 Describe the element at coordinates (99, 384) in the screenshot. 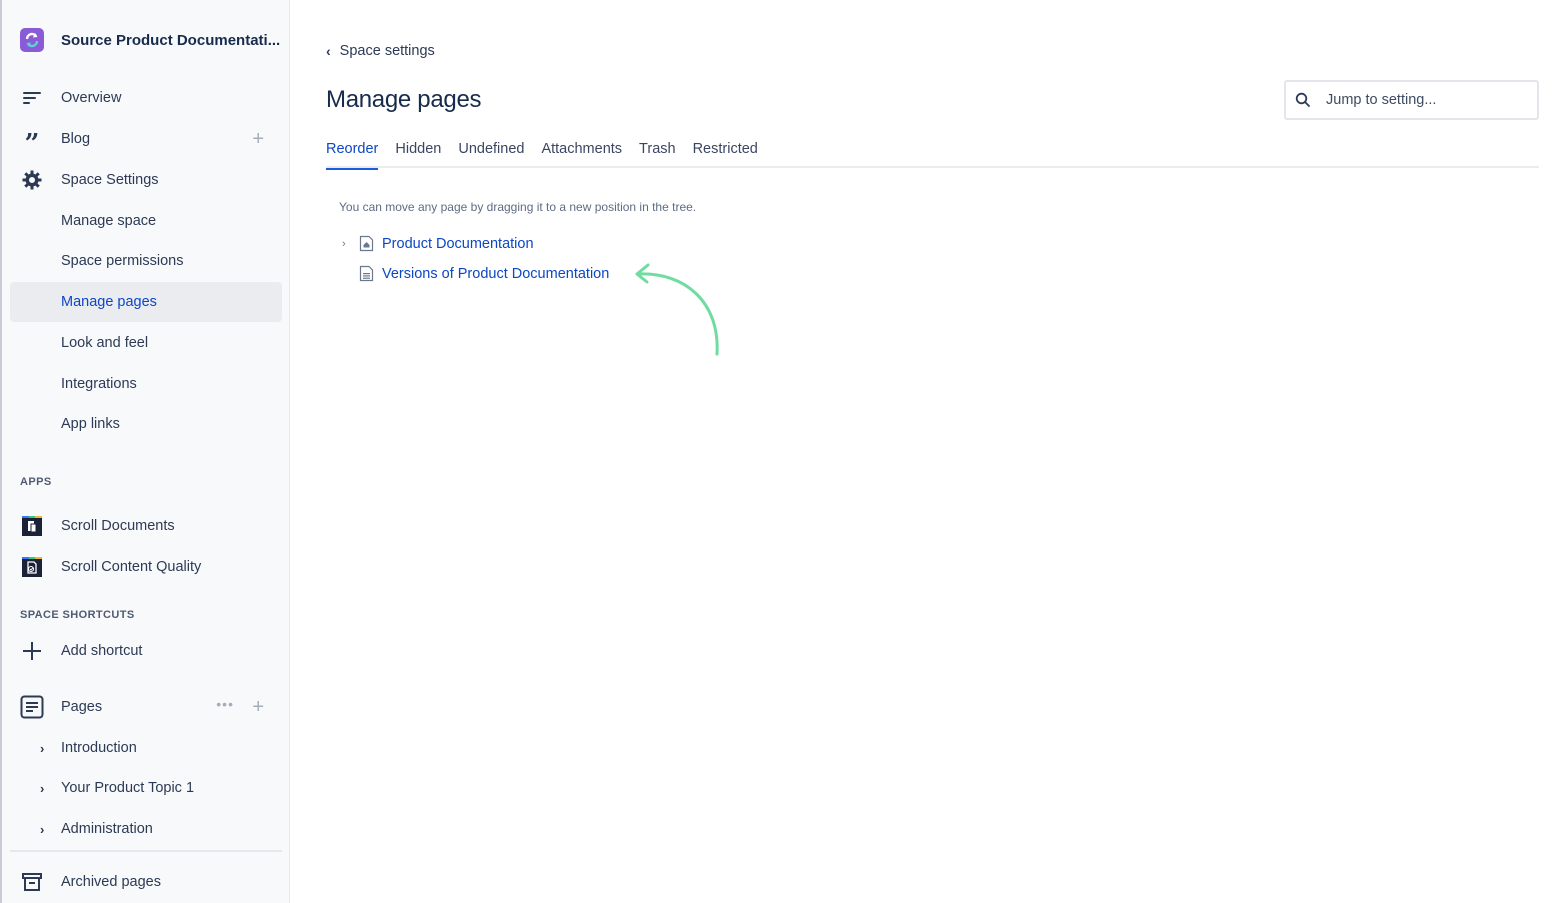

I see `sidebar-item-label: Integrations` at that location.